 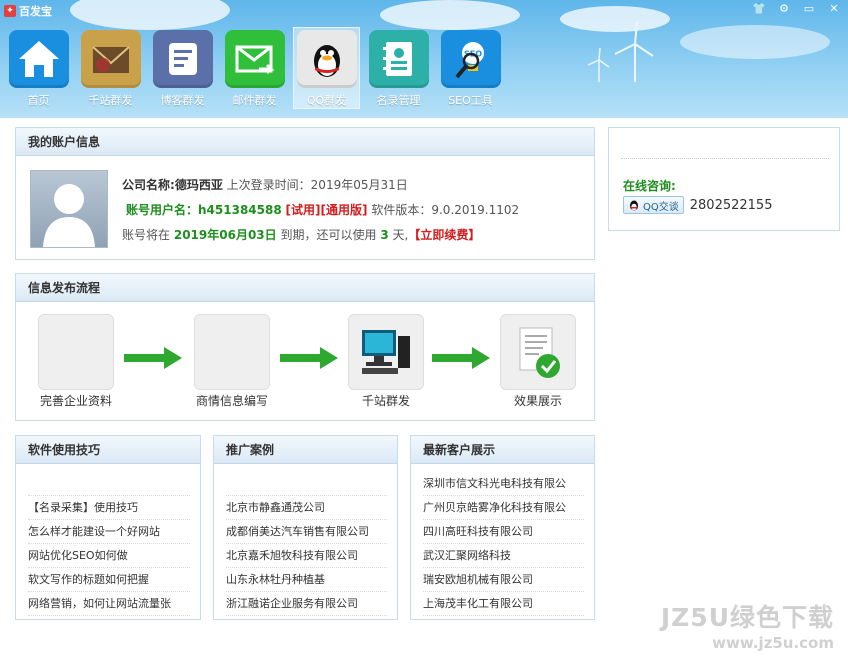 I want to click on qq-number: 2802522155, so click(x=731, y=205).